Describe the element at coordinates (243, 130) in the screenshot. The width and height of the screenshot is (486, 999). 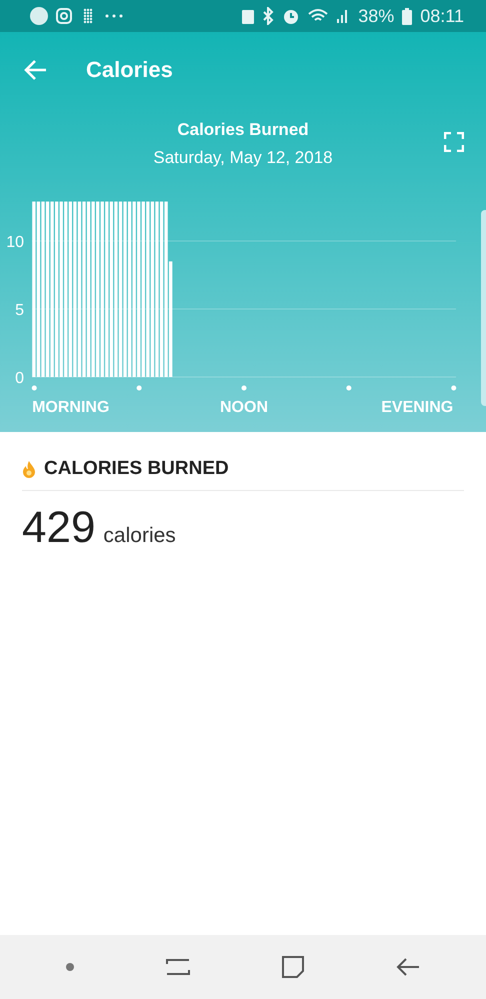
I see `chart-title: Calories Burned` at that location.